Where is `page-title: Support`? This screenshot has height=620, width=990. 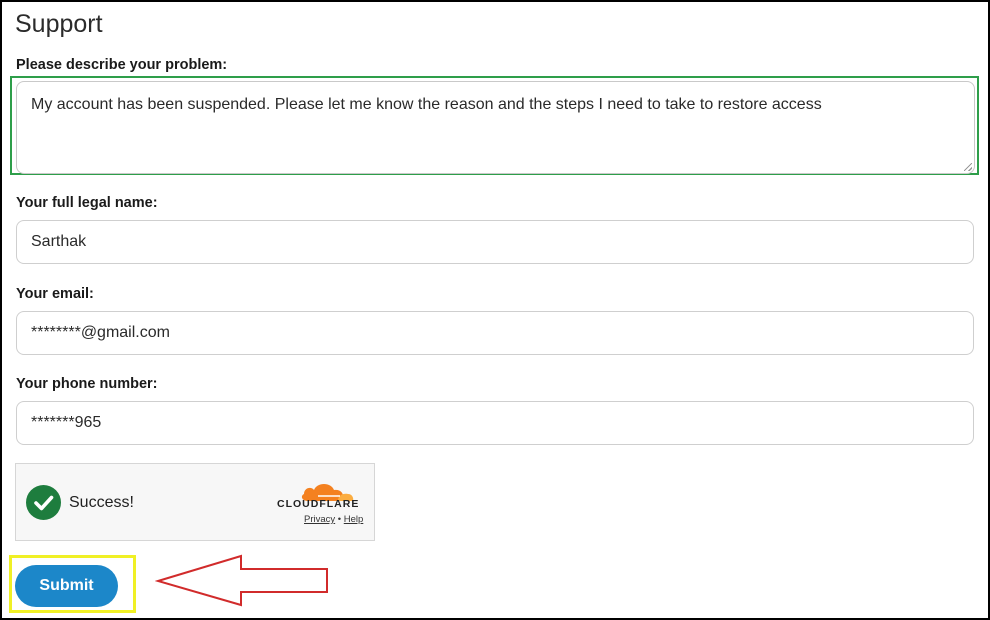 page-title: Support is located at coordinates (59, 24).